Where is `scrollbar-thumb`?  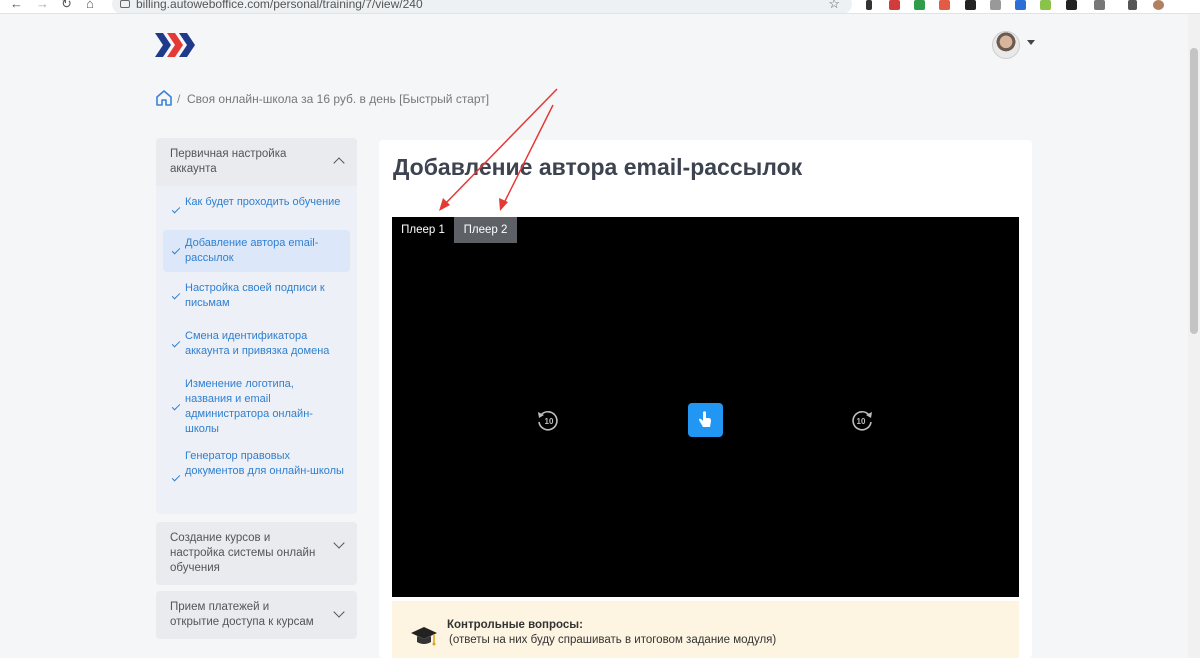
scrollbar-thumb is located at coordinates (1194, 191).